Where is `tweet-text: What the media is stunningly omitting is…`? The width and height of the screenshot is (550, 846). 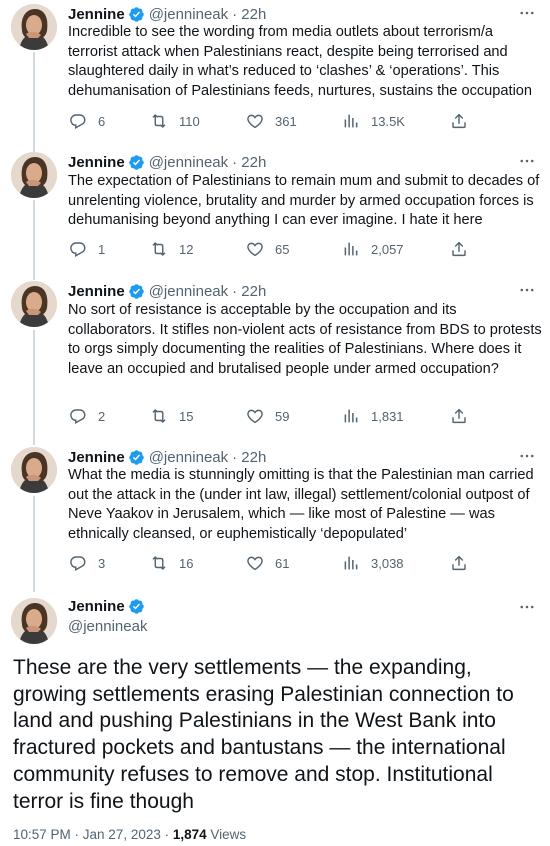
tweet-text: What the media is stunningly omitting is… is located at coordinates (303, 504).